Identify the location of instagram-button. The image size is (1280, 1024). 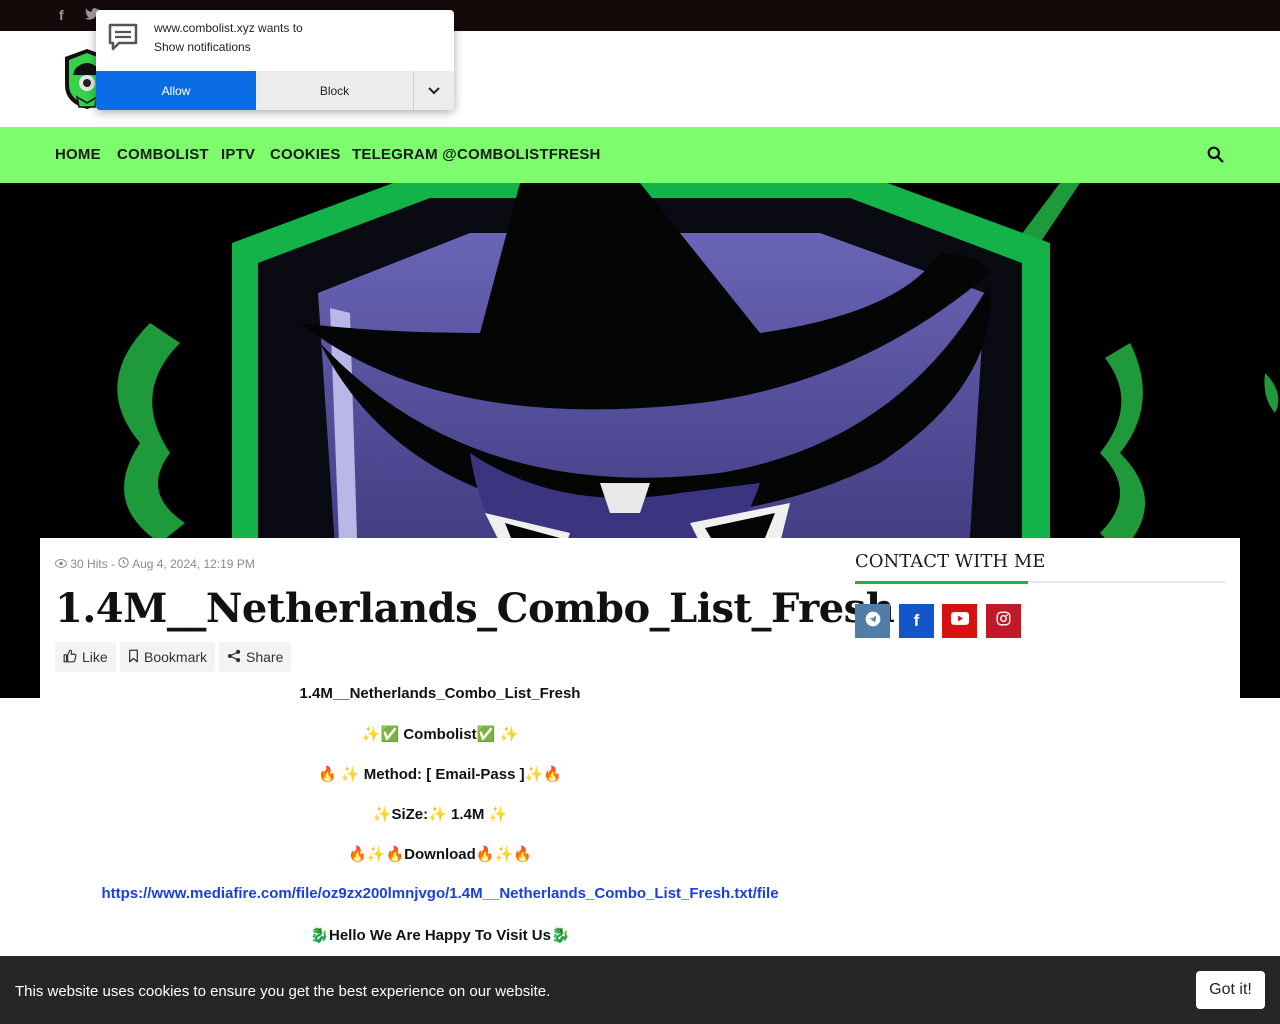
(1003, 621).